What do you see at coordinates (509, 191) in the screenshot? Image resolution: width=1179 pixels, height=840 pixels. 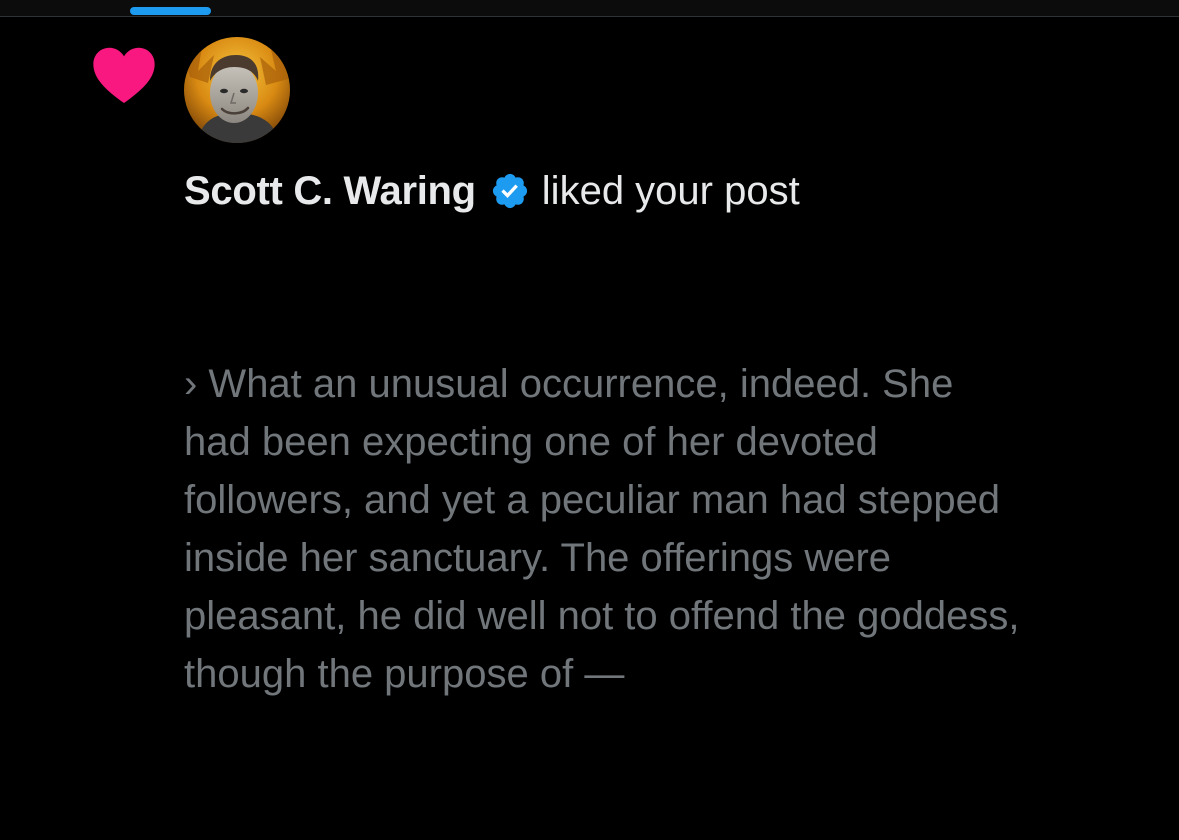 I see `verified-badge-icon` at bounding box center [509, 191].